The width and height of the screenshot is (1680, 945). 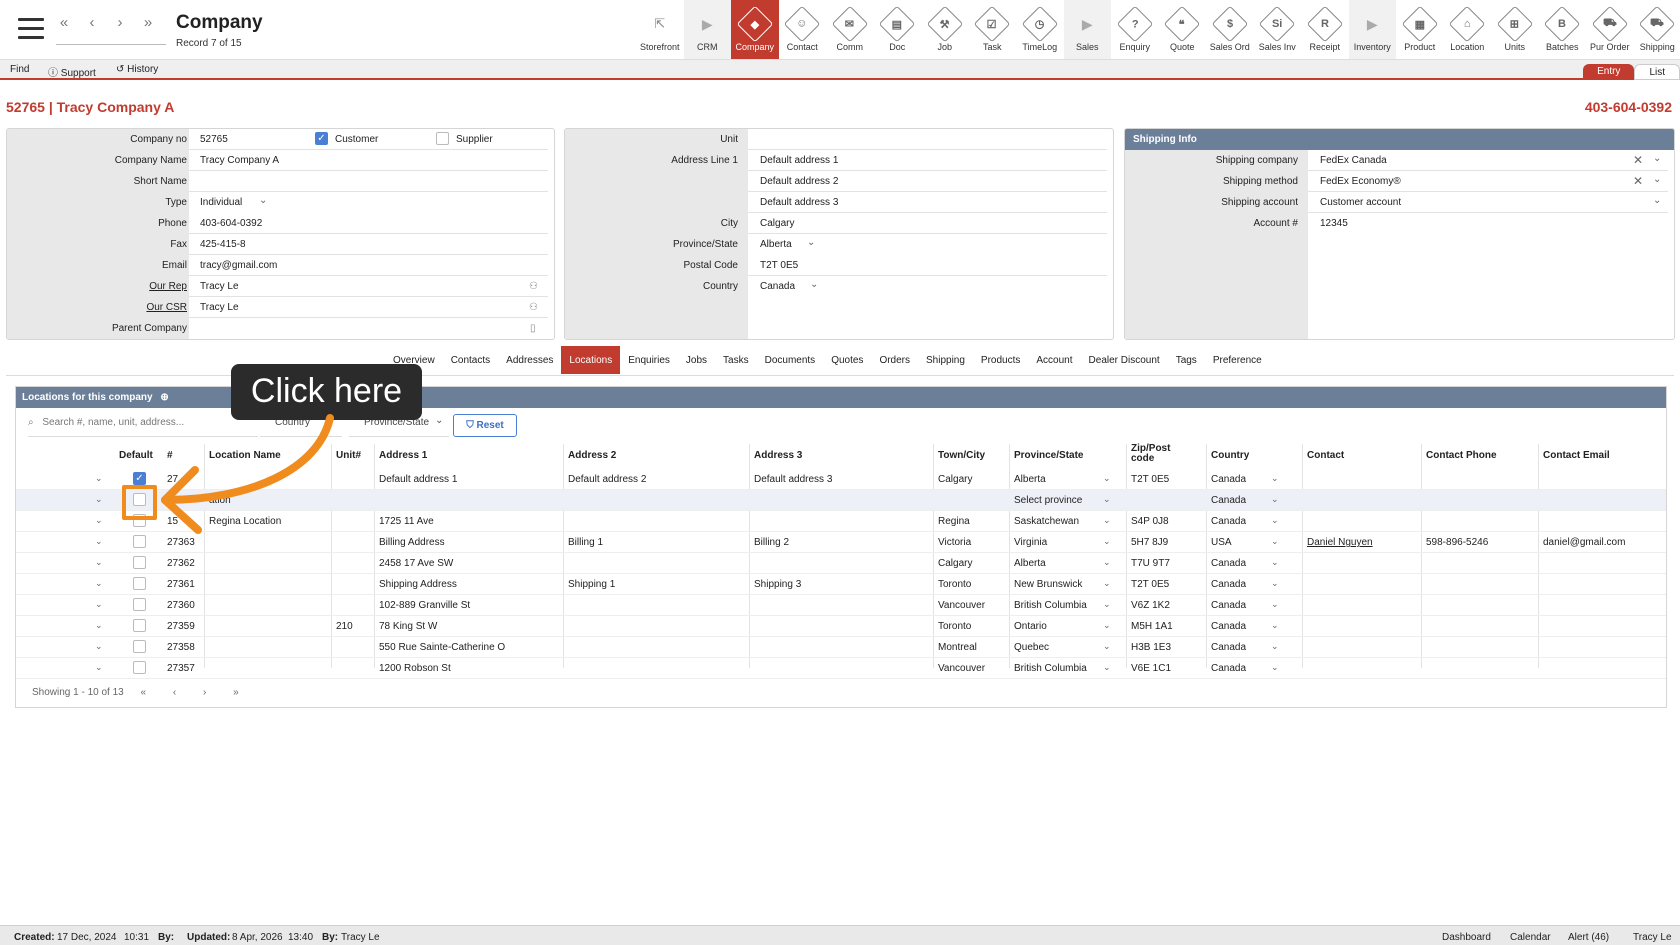 What do you see at coordinates (87, 937) in the screenshot?
I see `created-date: 17 Dec, 2024` at bounding box center [87, 937].